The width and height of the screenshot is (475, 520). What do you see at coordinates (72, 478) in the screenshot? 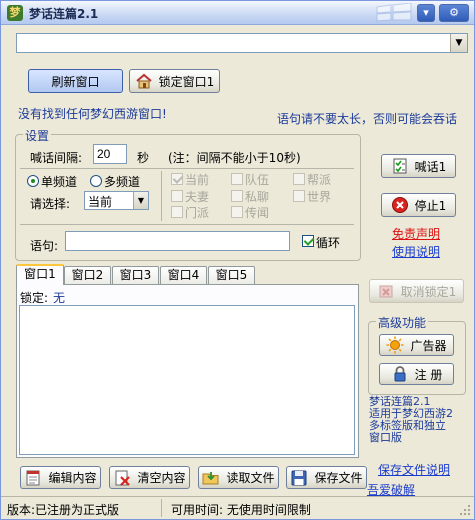
I see `edit-content-label: 编辑内容` at bounding box center [72, 478].